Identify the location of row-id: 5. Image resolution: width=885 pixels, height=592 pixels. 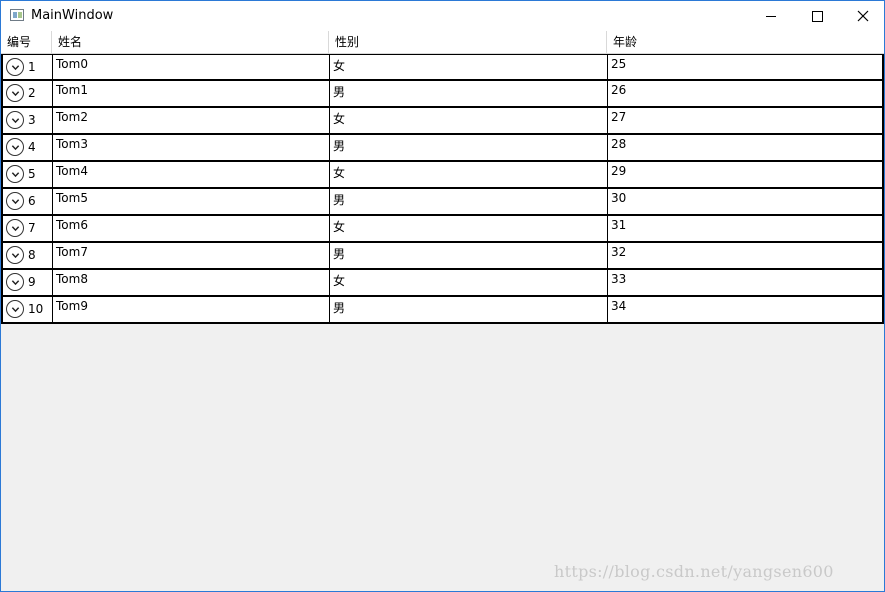
(32, 174).